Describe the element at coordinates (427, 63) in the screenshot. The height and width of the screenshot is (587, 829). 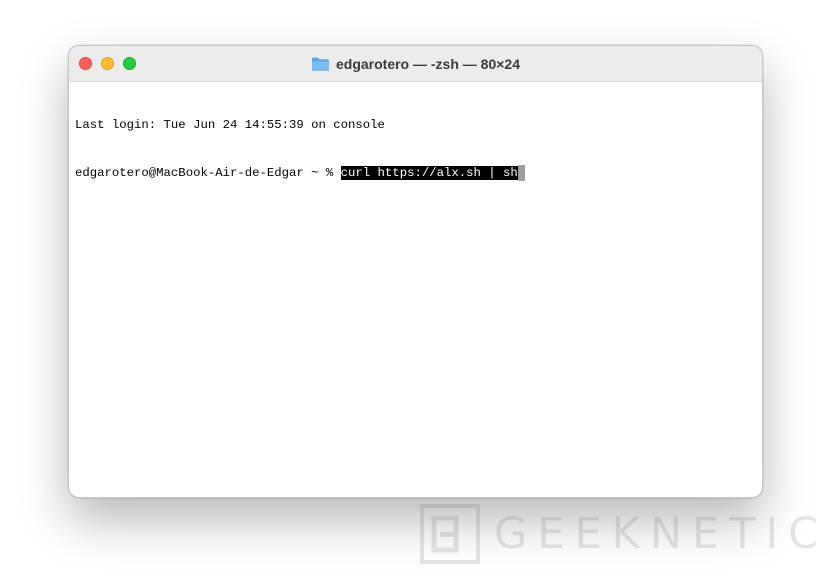
I see `window-title: edgarotero — -zsh — 80×24` at that location.